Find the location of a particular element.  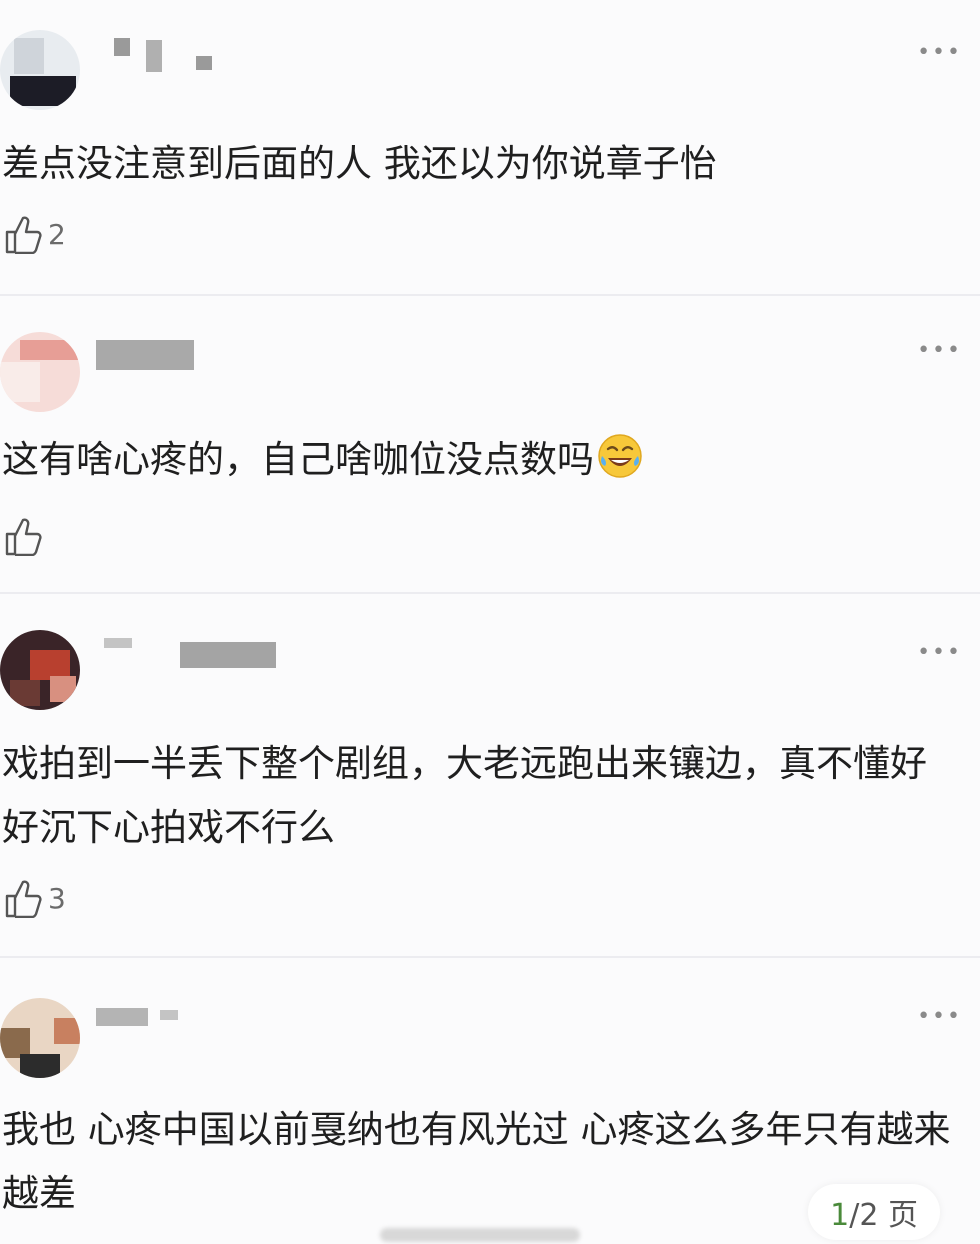

like-count: 2 is located at coordinates (57, 234).